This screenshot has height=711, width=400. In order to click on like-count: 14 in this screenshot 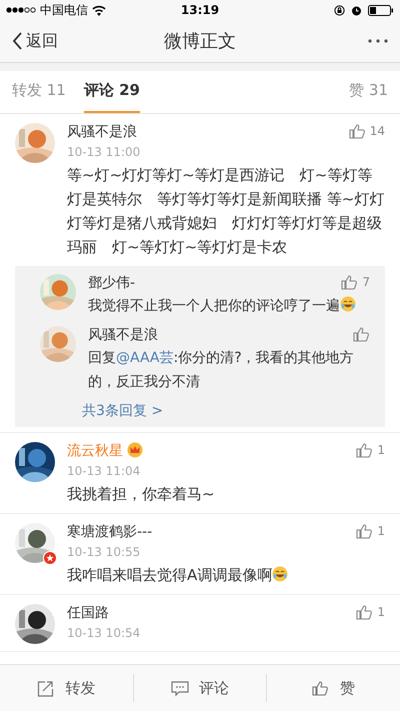, I will do `click(377, 131)`.